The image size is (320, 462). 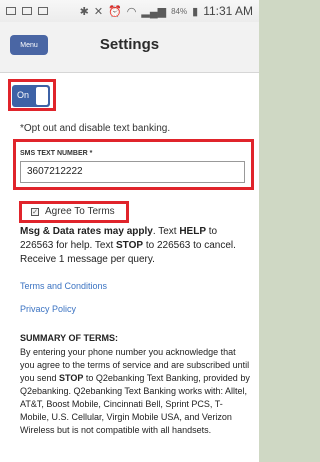 I want to click on sms-number-label: SMS TEXT NUMBER *, so click(x=56, y=153).